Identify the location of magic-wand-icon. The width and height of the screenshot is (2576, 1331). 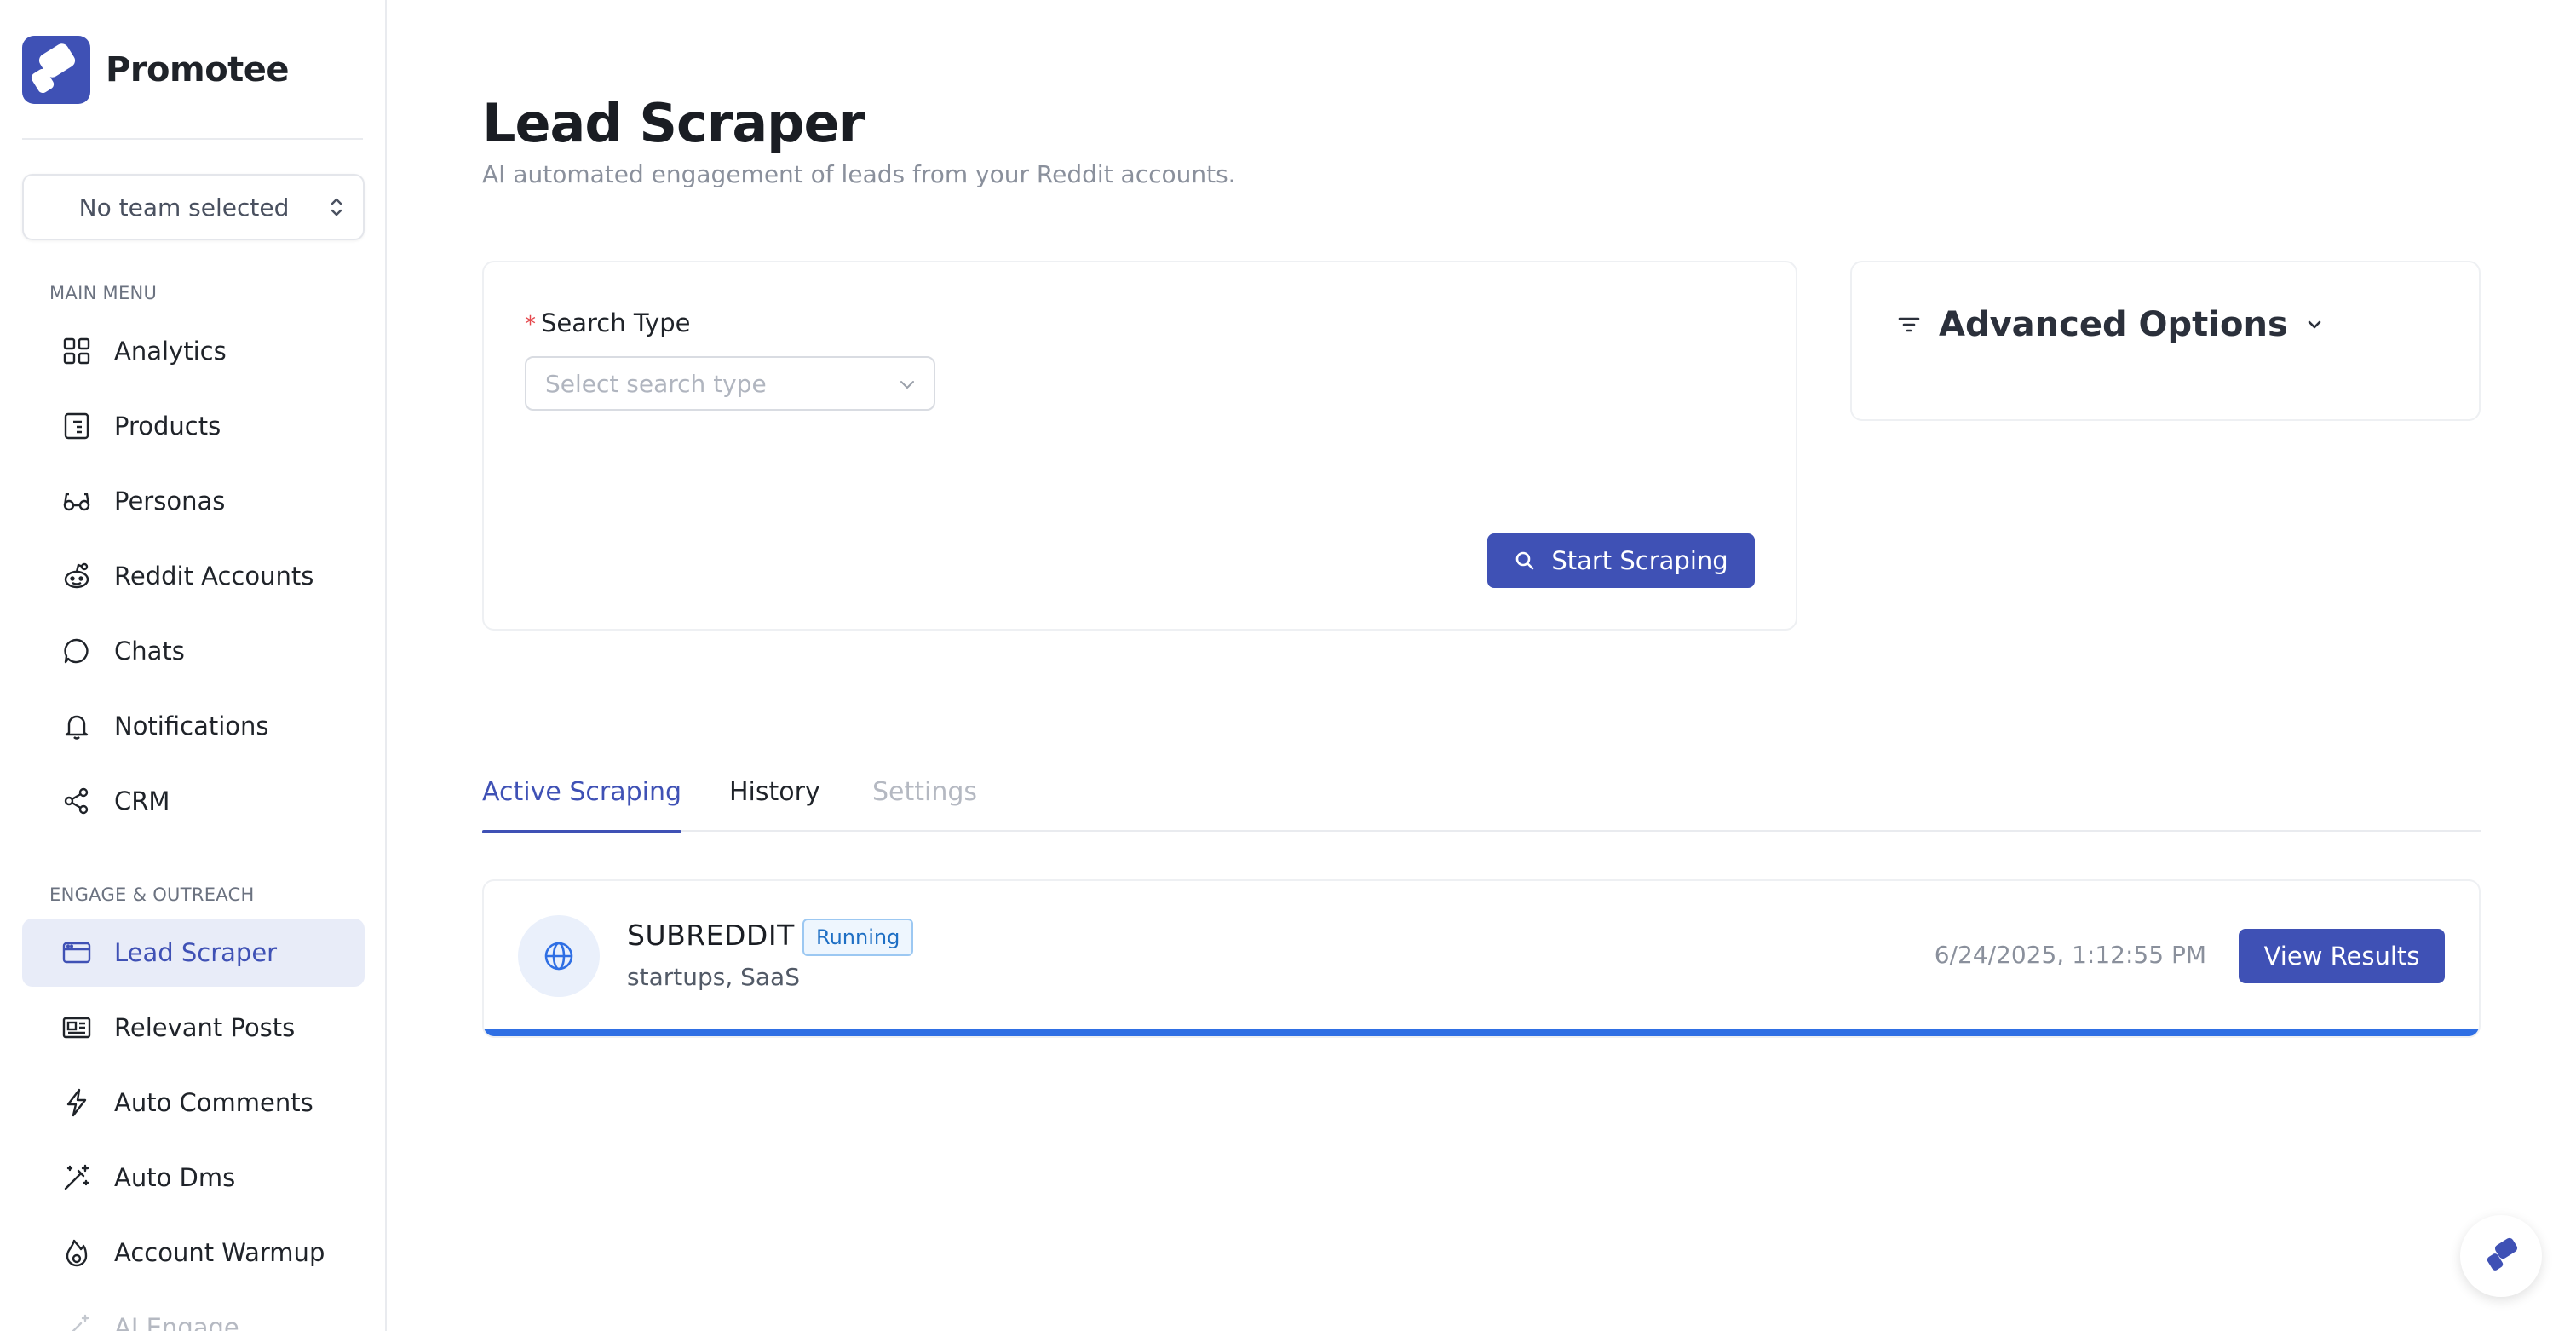
(77, 1177).